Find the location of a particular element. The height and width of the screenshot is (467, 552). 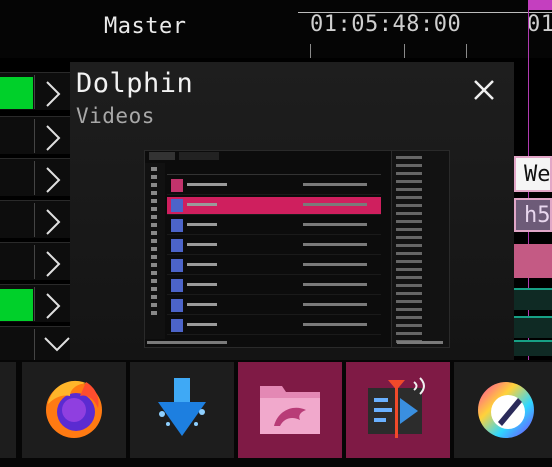

window-subtitle: Videos is located at coordinates (115, 116).